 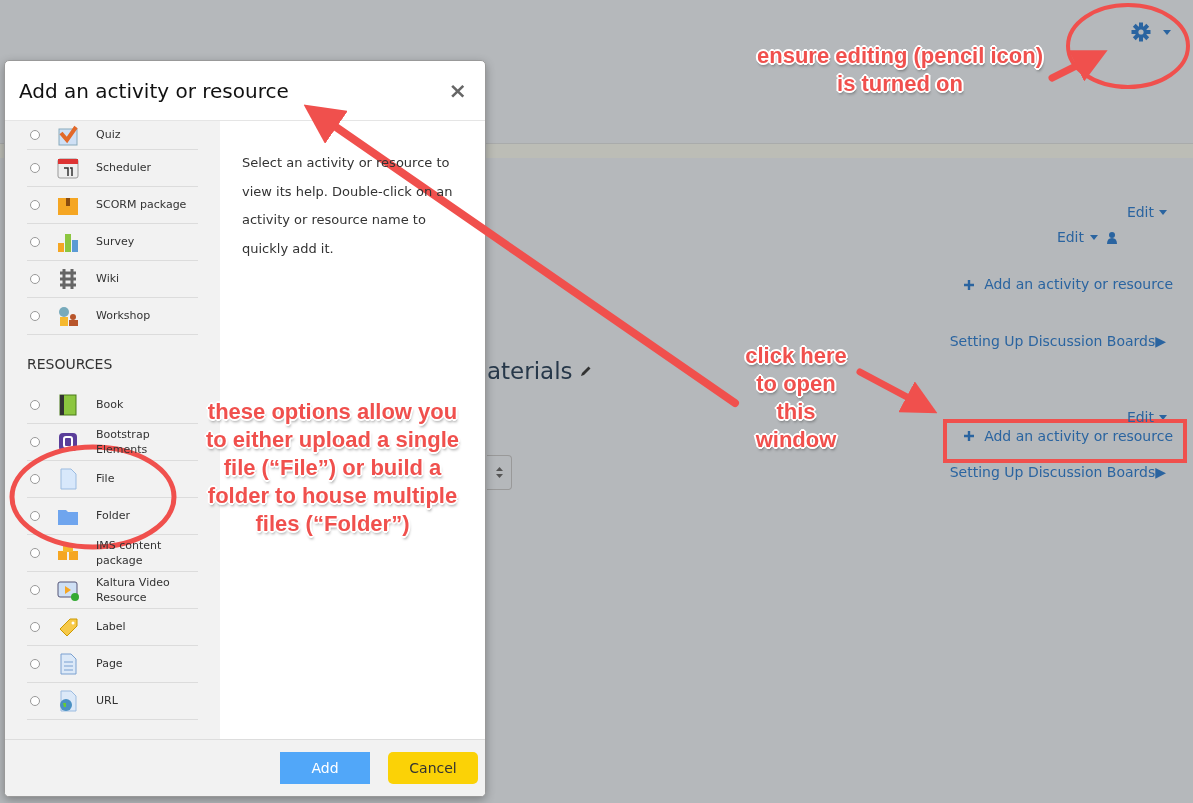 I want to click on close-button: ×, so click(x=457, y=90).